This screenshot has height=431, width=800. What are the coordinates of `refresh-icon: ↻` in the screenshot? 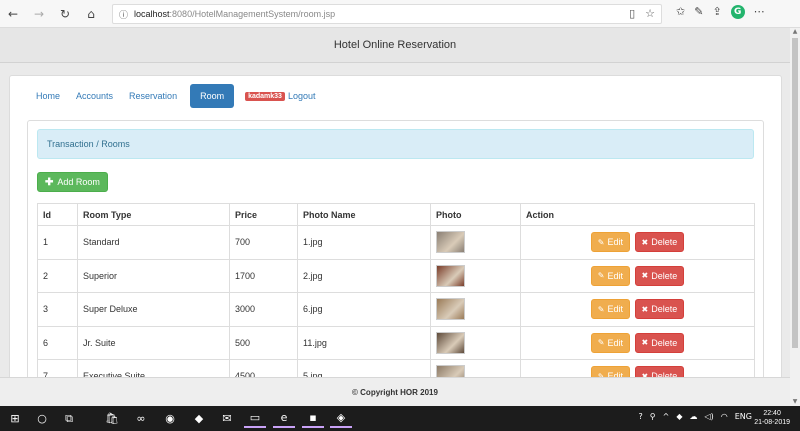 It's located at (65, 14).